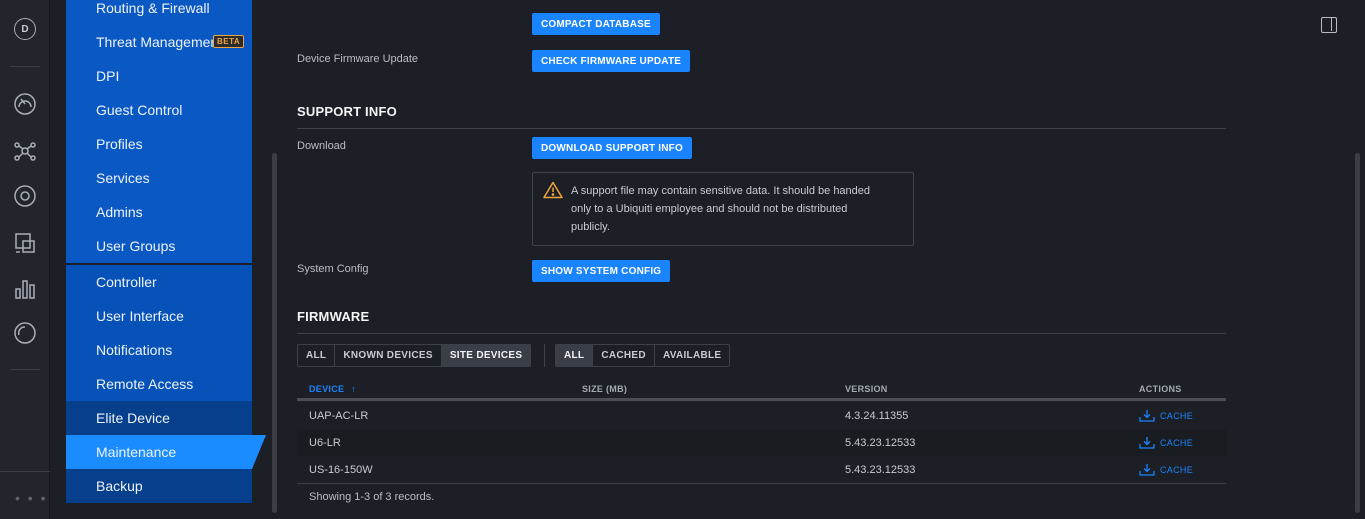 This screenshot has height=519, width=1365. Describe the element at coordinates (25, 29) in the screenshot. I see `user-avatar: D` at that location.